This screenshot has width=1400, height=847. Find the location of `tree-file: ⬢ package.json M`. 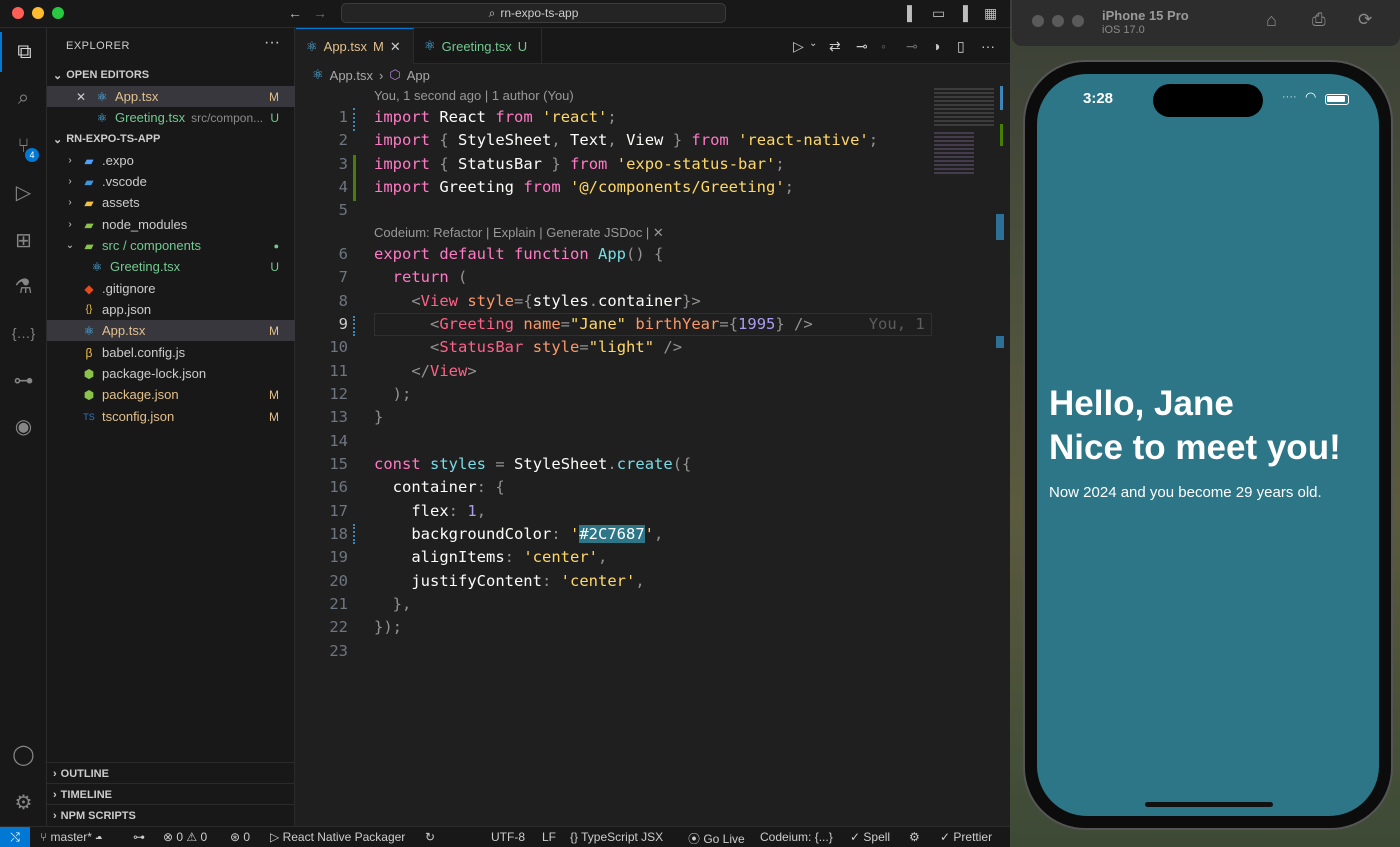

tree-file: ⬢ package.json M is located at coordinates (171, 394).